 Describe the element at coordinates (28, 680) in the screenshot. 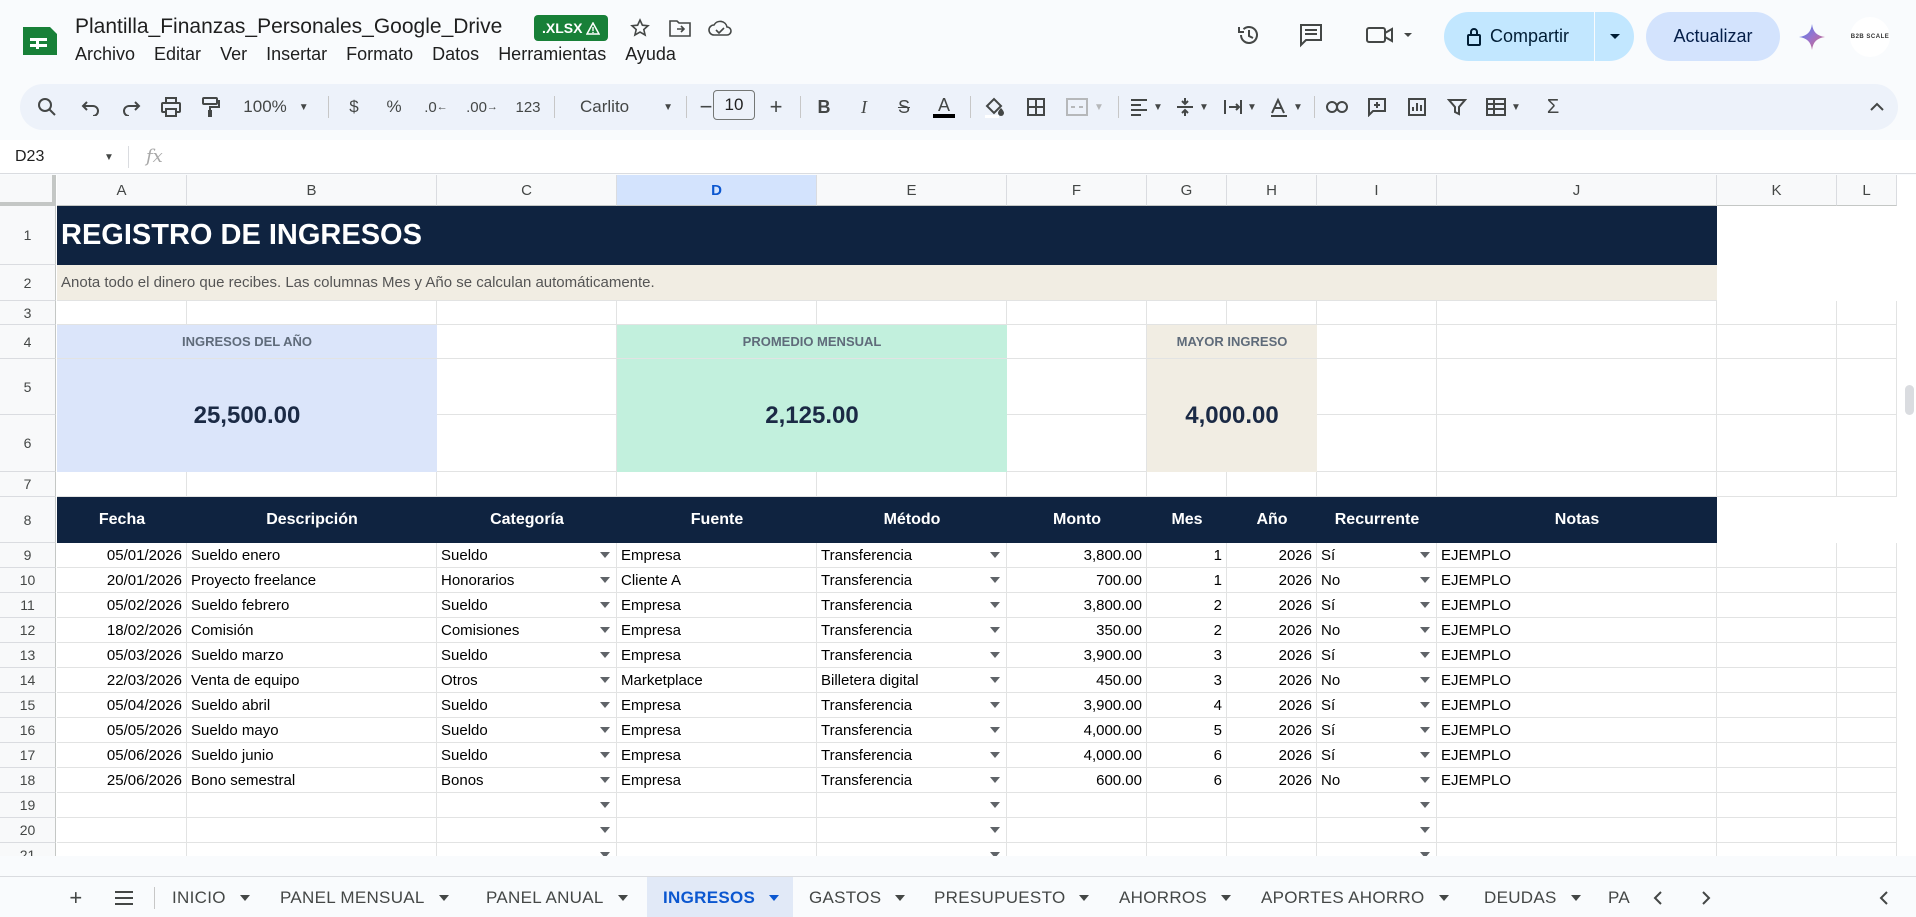

I see `row-header-14: 14` at that location.